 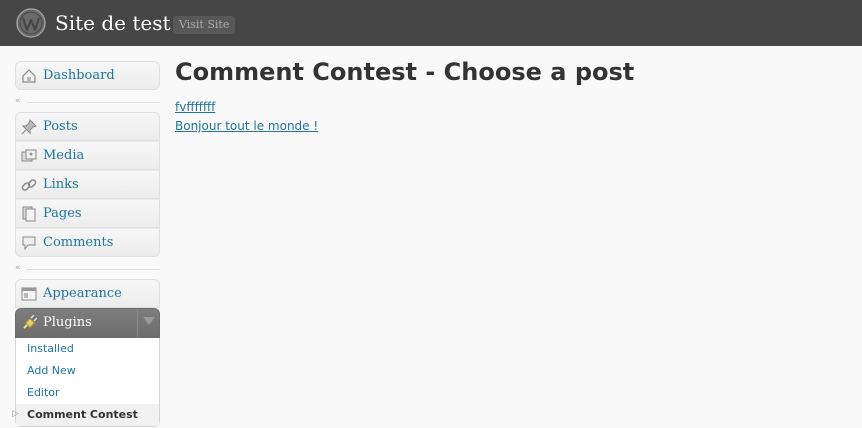 What do you see at coordinates (195, 107) in the screenshot?
I see `post-link: fvfffffff` at bounding box center [195, 107].